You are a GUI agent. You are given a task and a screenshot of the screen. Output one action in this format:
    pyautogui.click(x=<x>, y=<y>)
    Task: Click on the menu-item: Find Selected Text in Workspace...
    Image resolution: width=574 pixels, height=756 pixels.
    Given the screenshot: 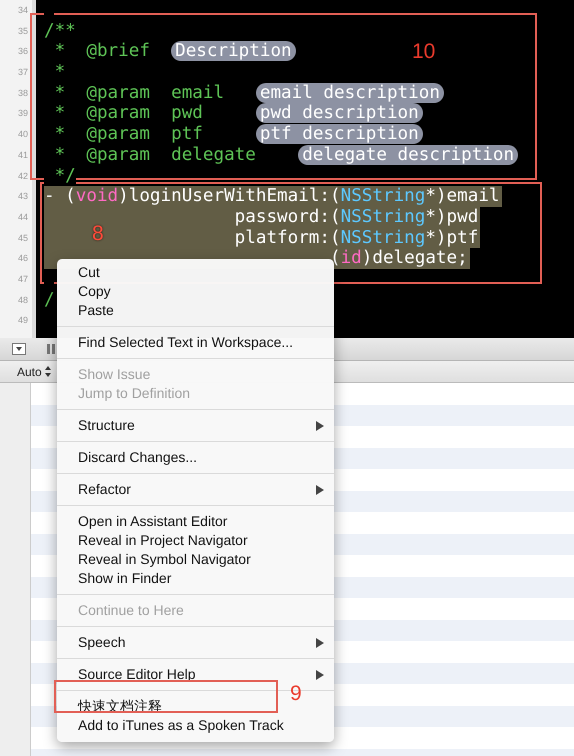 What is the action you would take?
    pyautogui.click(x=195, y=342)
    